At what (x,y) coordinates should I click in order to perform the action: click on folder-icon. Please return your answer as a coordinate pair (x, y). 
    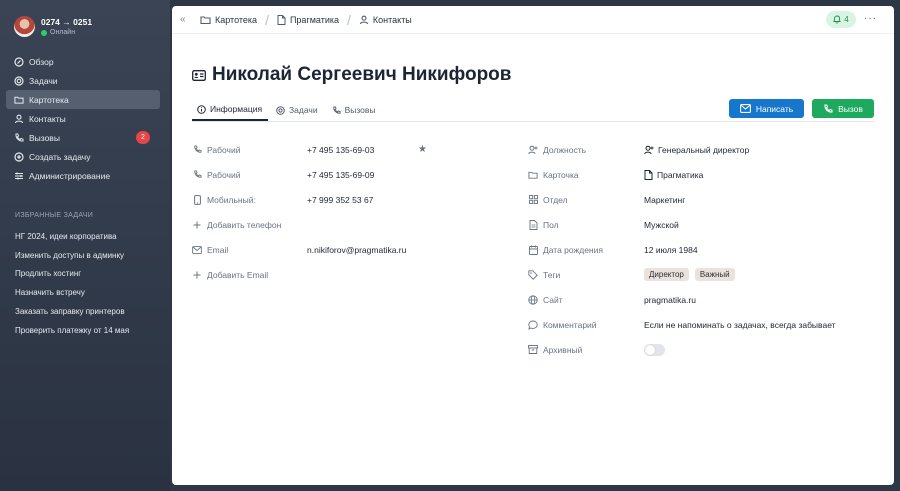
    Looking at the image, I should click on (205, 20).